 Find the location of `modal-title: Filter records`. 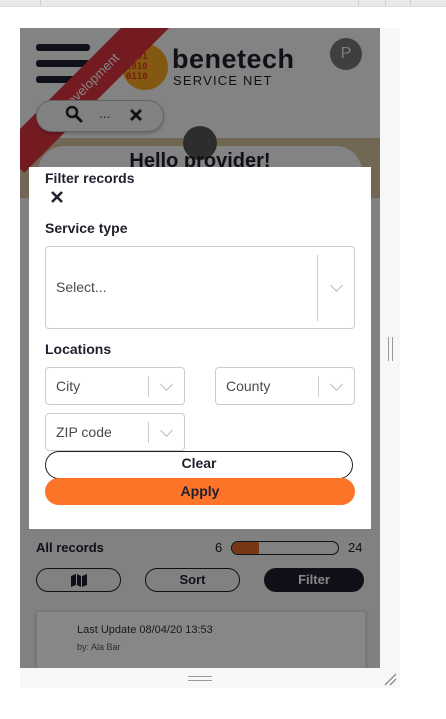

modal-title: Filter records is located at coordinates (90, 178).